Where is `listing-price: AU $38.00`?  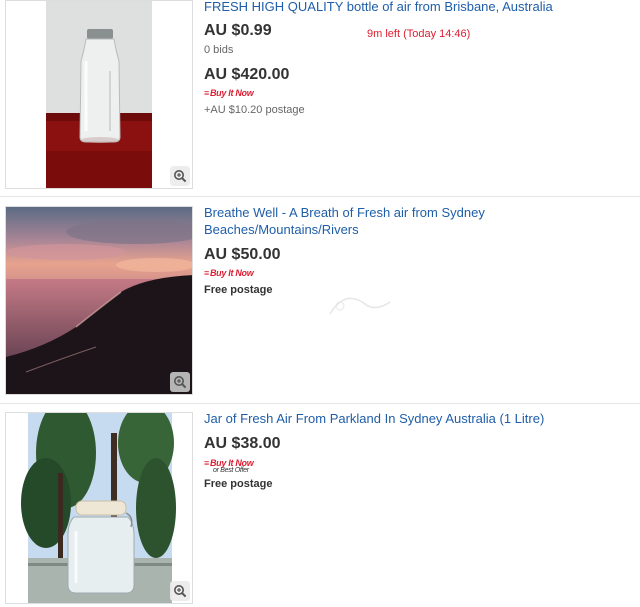 listing-price: AU $38.00 is located at coordinates (242, 443).